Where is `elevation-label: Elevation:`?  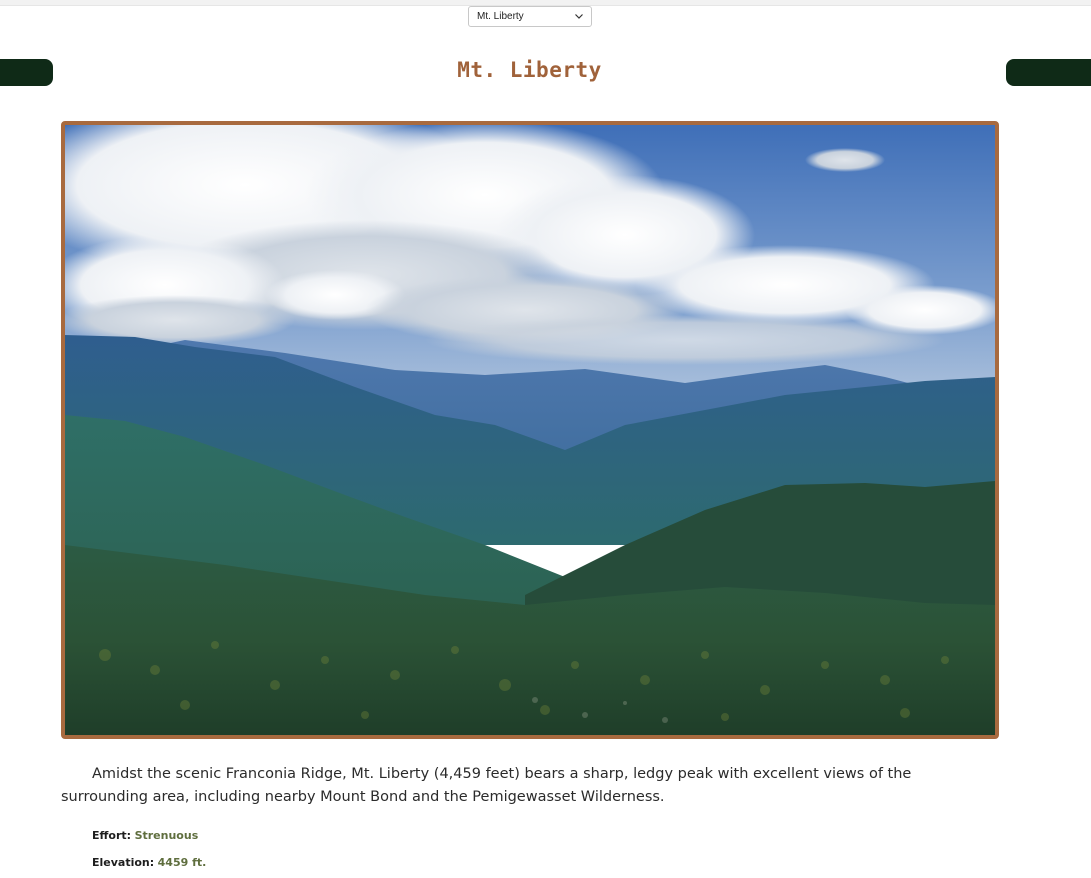 elevation-label: Elevation: is located at coordinates (123, 862).